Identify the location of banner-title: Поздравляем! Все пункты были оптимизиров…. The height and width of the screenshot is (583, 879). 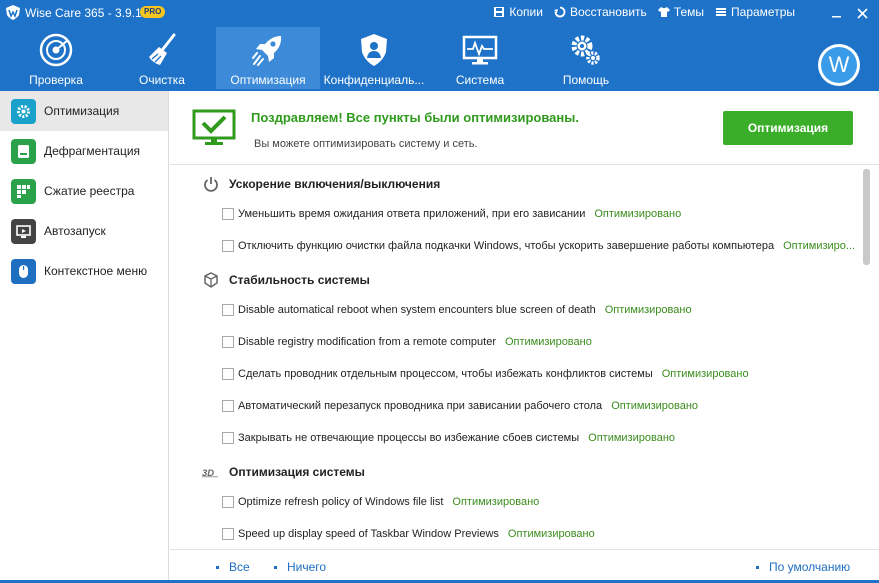
(415, 117).